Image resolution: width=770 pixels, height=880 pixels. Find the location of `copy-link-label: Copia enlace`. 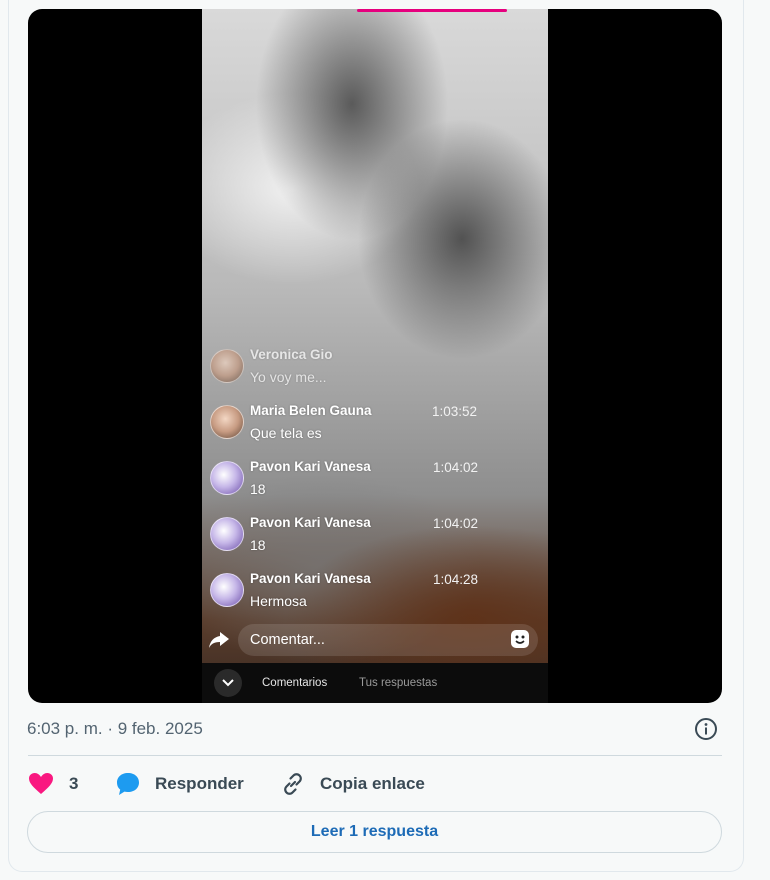

copy-link-label: Copia enlace is located at coordinates (372, 783).